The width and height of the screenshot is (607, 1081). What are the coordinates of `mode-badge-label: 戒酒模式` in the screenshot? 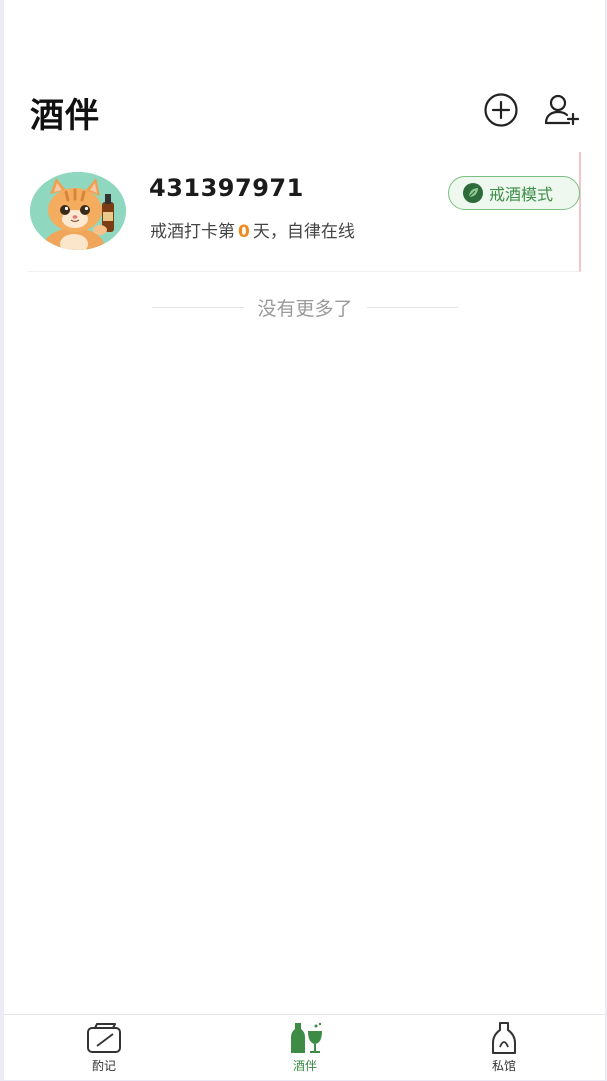 It's located at (521, 194).